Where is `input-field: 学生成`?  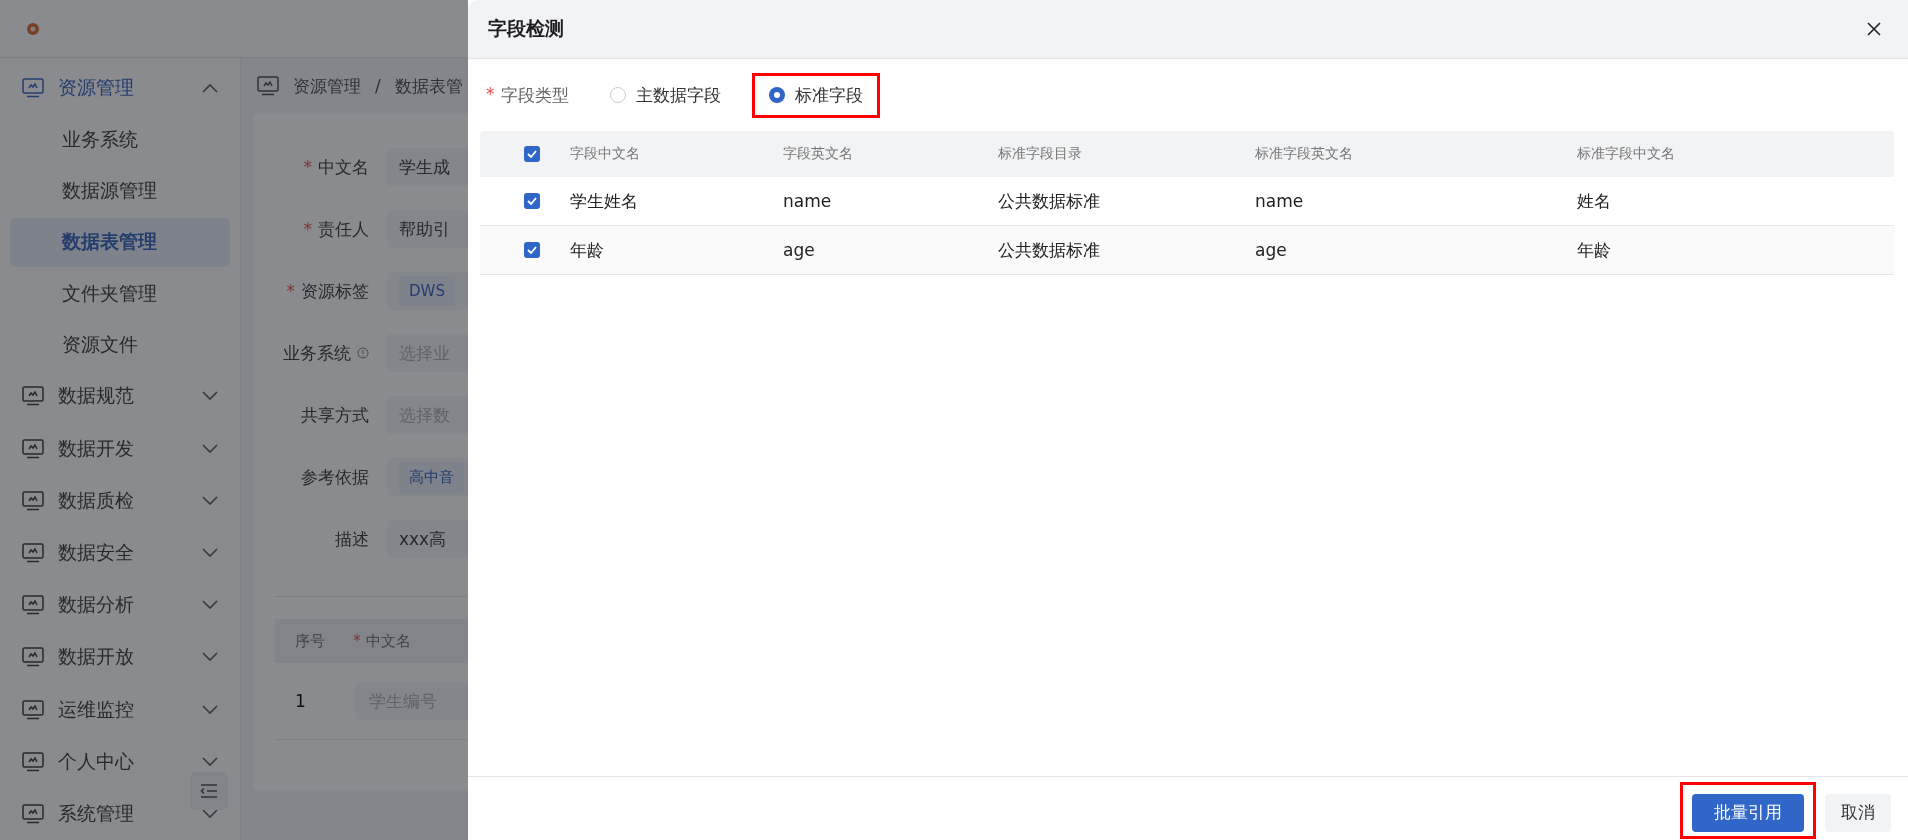
input-field: 学生成 is located at coordinates (427, 167).